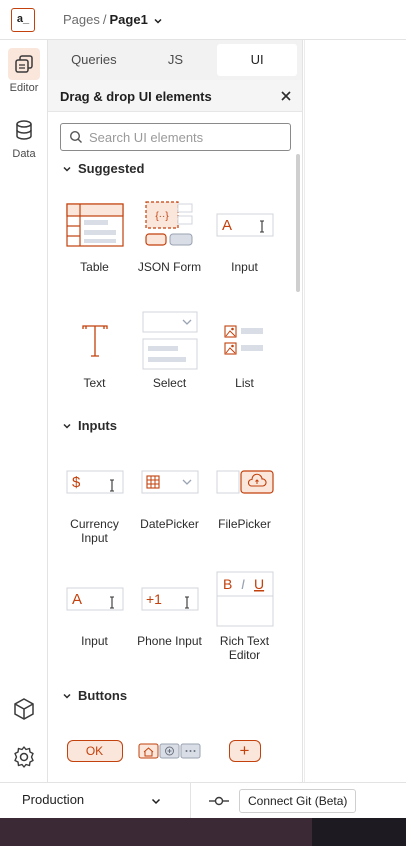 Image resolution: width=406 pixels, height=846 pixels. Describe the element at coordinates (259, 584) in the screenshot. I see `rte-underline-glyph: U` at that location.